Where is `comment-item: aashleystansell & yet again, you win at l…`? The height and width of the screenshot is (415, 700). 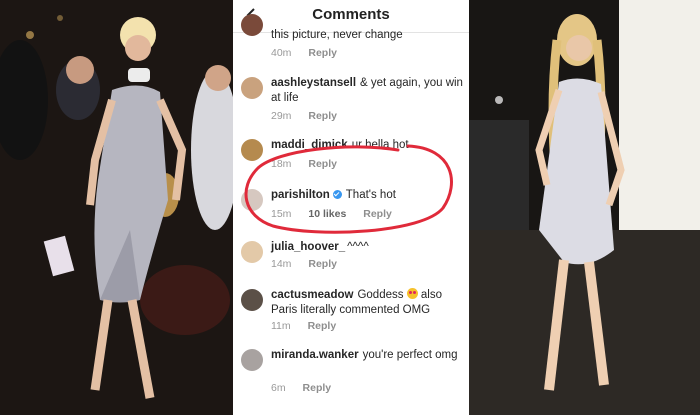 comment-item: aashleystansell & yet again, you win at l… is located at coordinates (351, 101).